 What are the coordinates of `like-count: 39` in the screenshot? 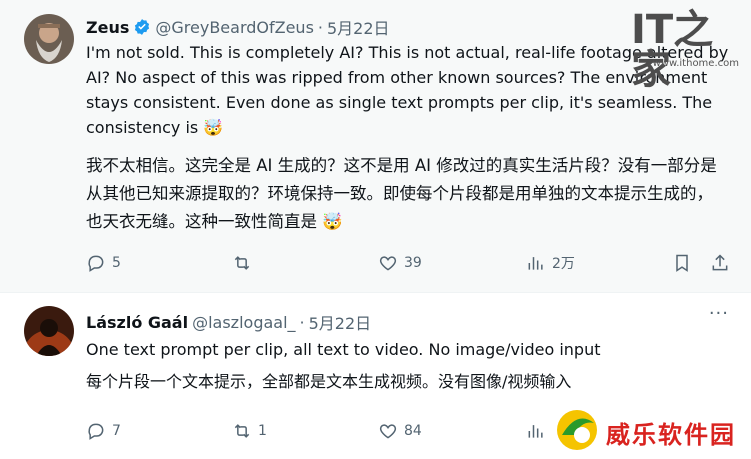 It's located at (413, 263).